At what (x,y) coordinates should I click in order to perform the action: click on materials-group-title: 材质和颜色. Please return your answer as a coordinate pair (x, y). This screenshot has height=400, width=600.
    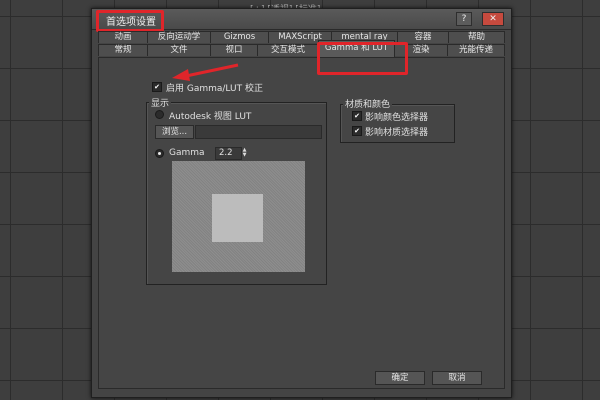
    Looking at the image, I should click on (368, 103).